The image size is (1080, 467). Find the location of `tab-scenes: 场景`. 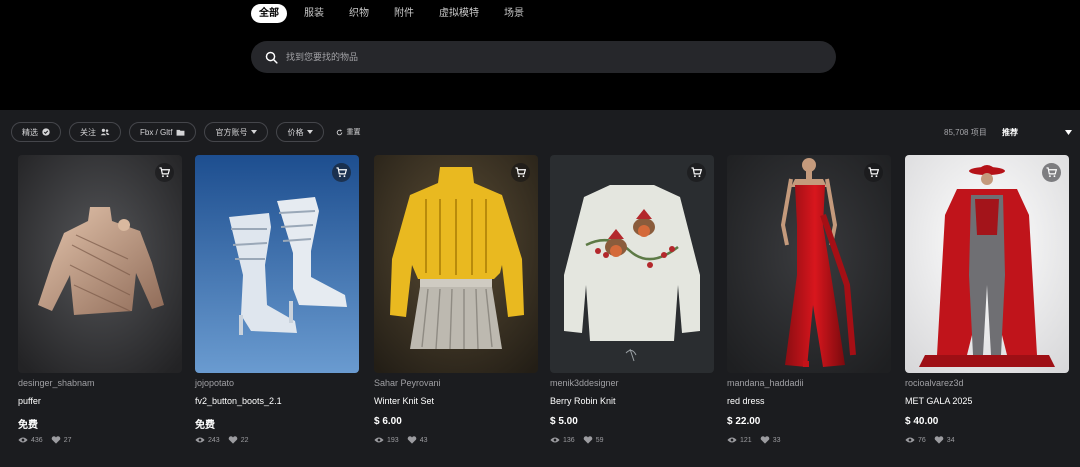

tab-scenes: 场景 is located at coordinates (514, 13).